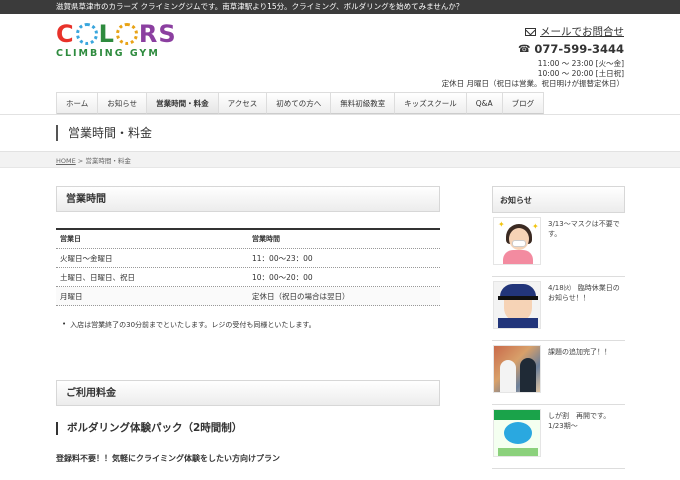 This screenshot has width=680, height=480. What do you see at coordinates (71, 296) in the screenshot?
I see `hours-day-cell: 月曜日` at bounding box center [71, 296].